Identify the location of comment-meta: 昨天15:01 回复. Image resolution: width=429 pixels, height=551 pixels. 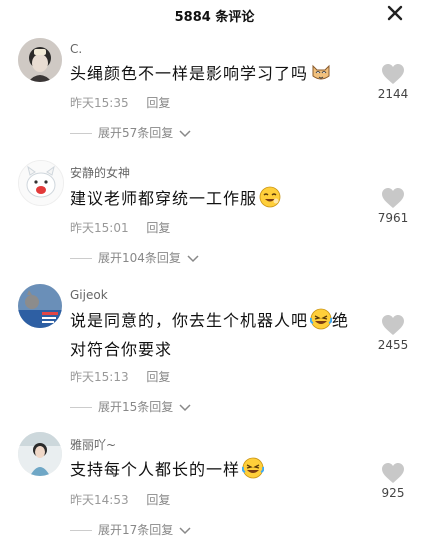
(120, 227).